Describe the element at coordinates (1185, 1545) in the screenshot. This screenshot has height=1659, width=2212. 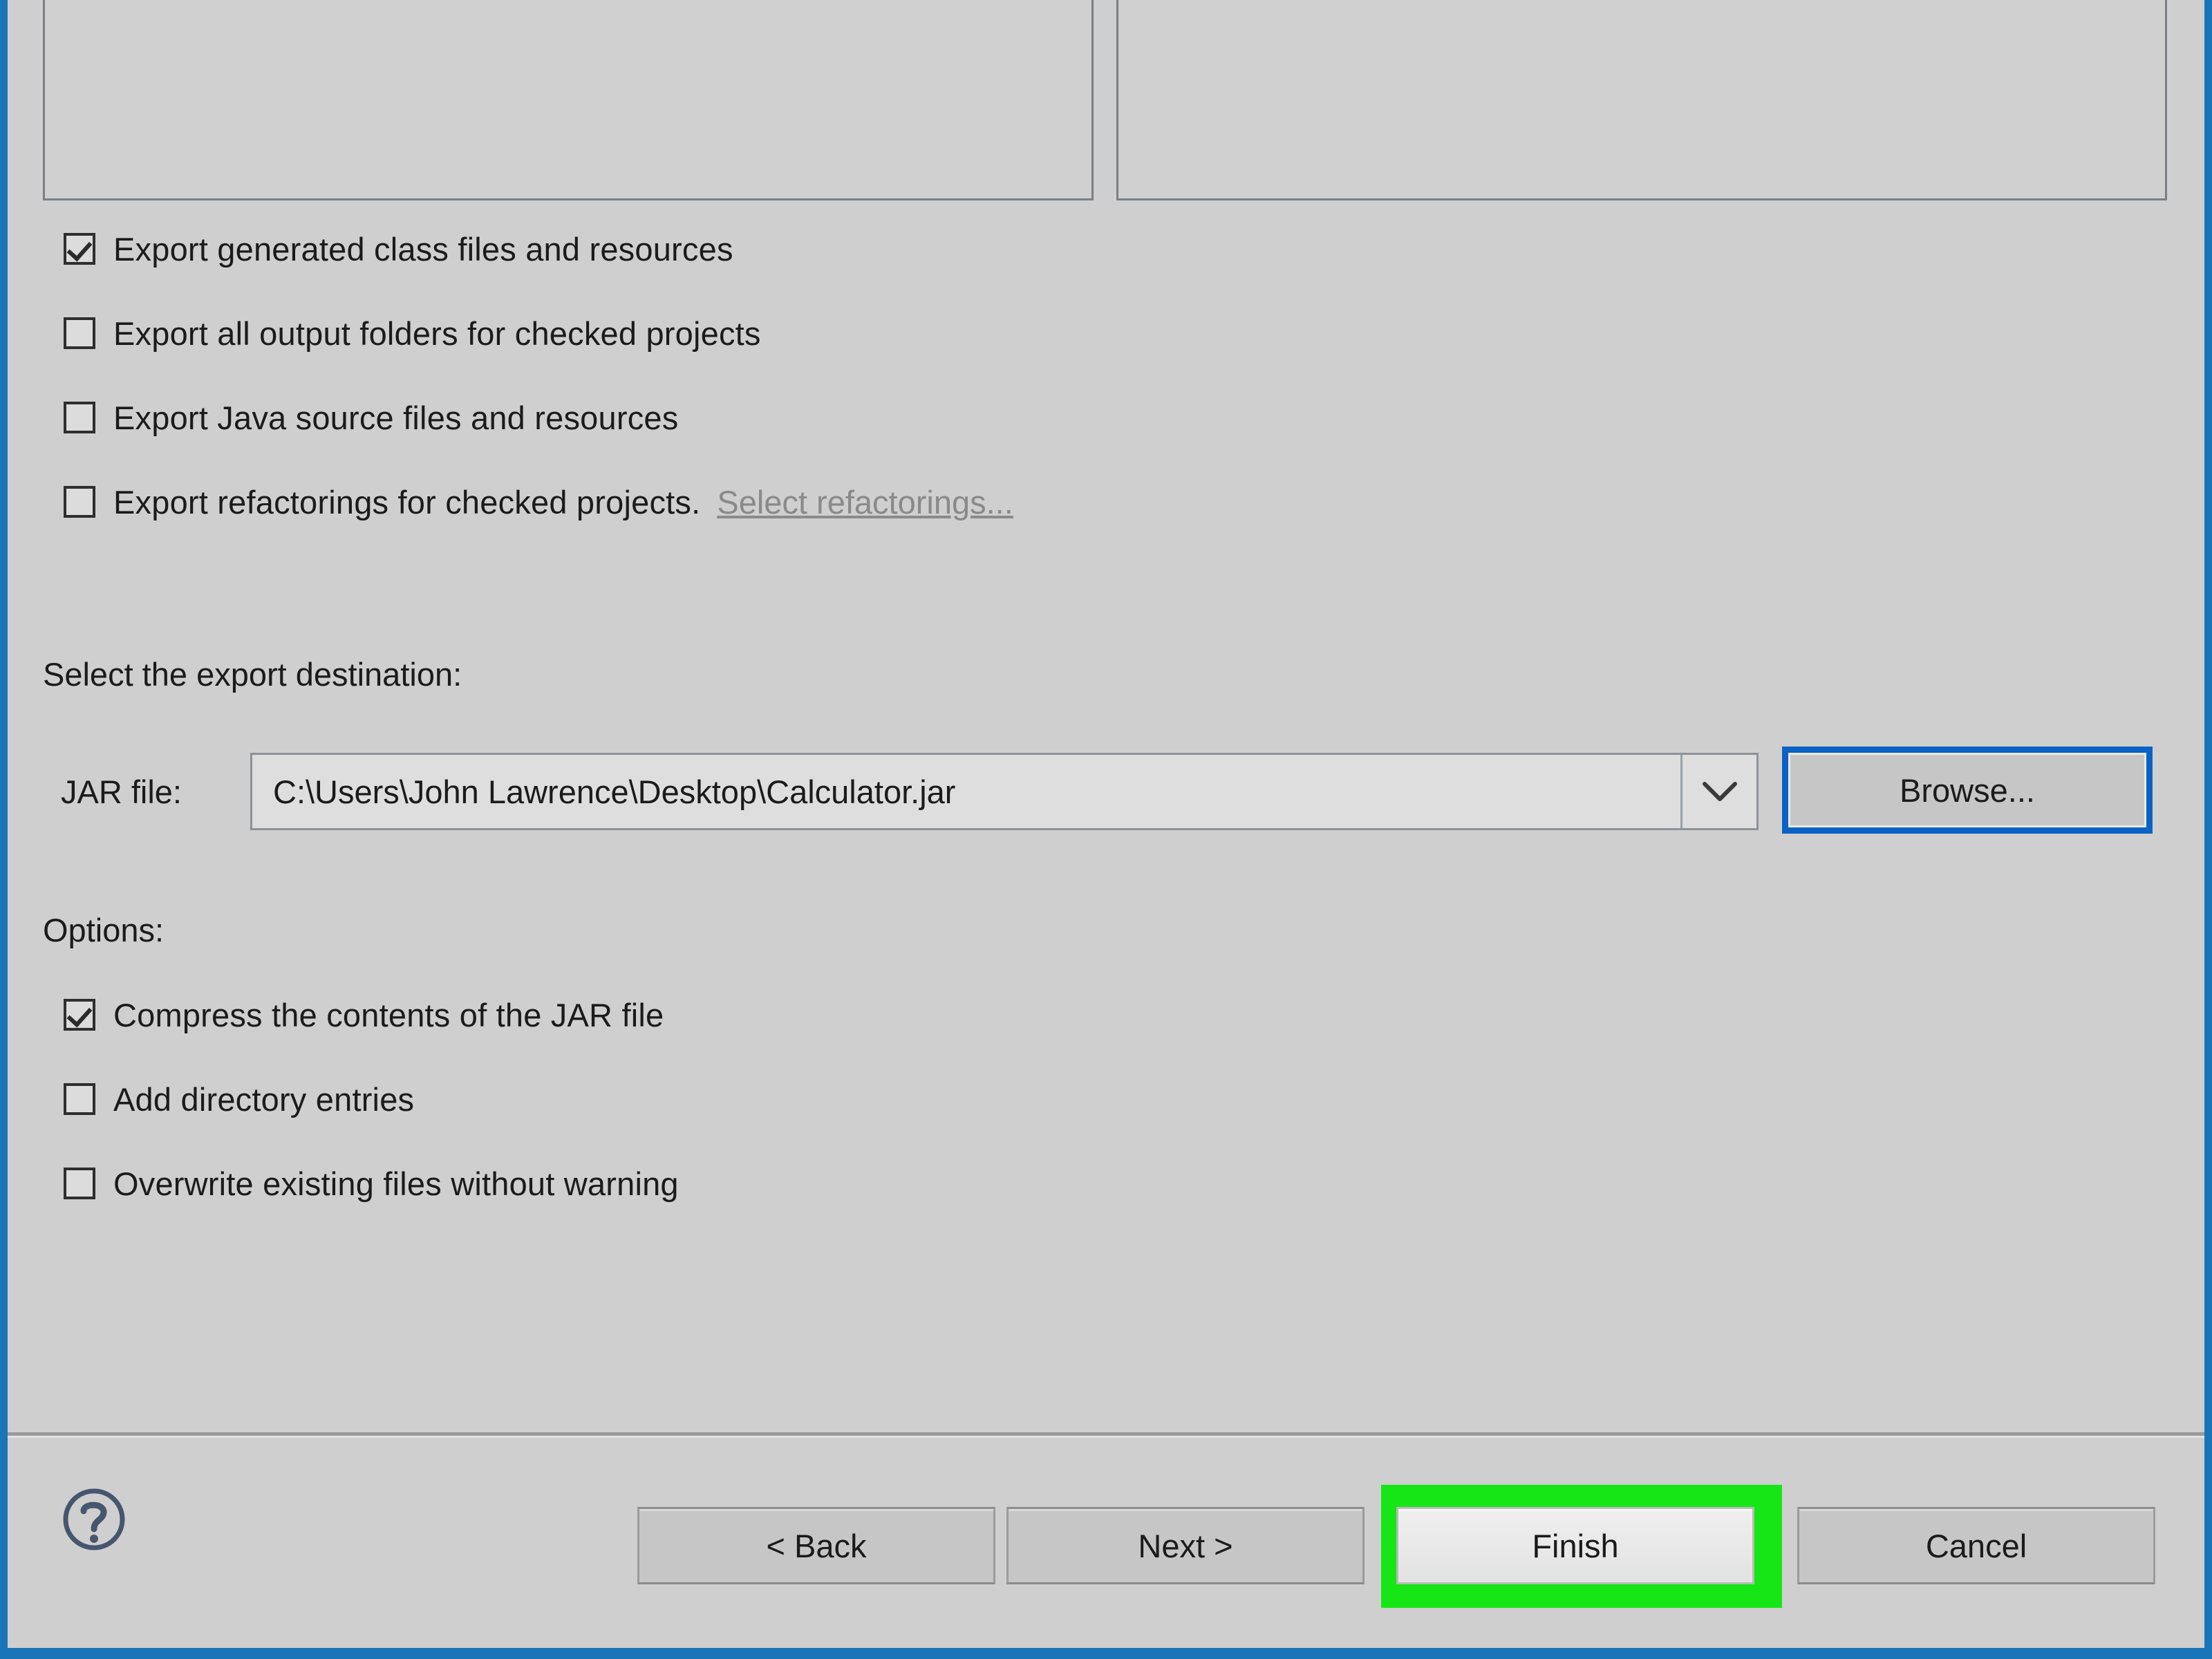
I see `next-button: Next >` at that location.